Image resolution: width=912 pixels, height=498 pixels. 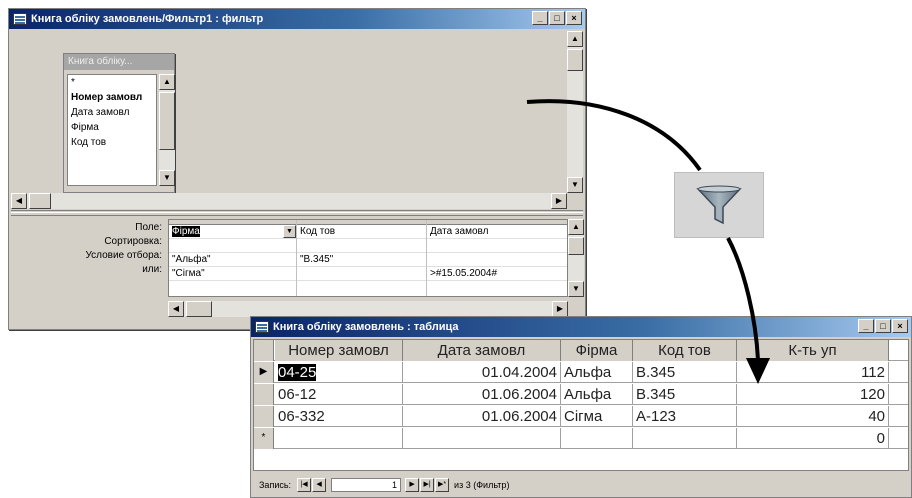 What do you see at coordinates (339, 394) in the screenshot?
I see `table-cell: 06-12` at bounding box center [339, 394].